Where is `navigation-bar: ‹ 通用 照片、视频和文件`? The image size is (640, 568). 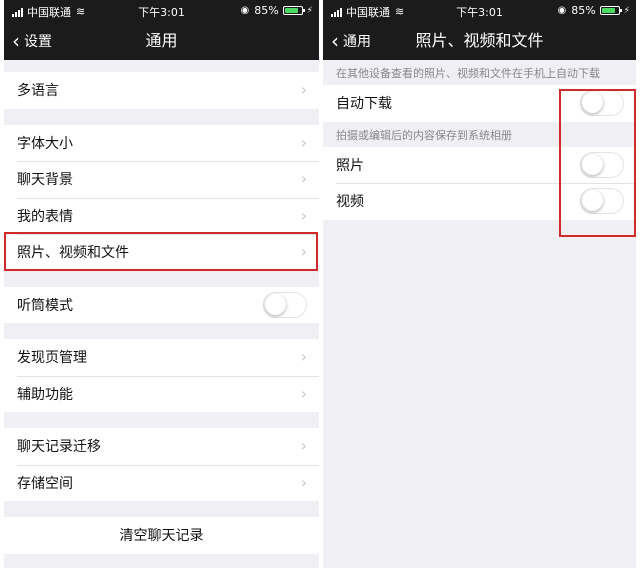
navigation-bar: ‹ 通用 照片、视频和文件 is located at coordinates (479, 41).